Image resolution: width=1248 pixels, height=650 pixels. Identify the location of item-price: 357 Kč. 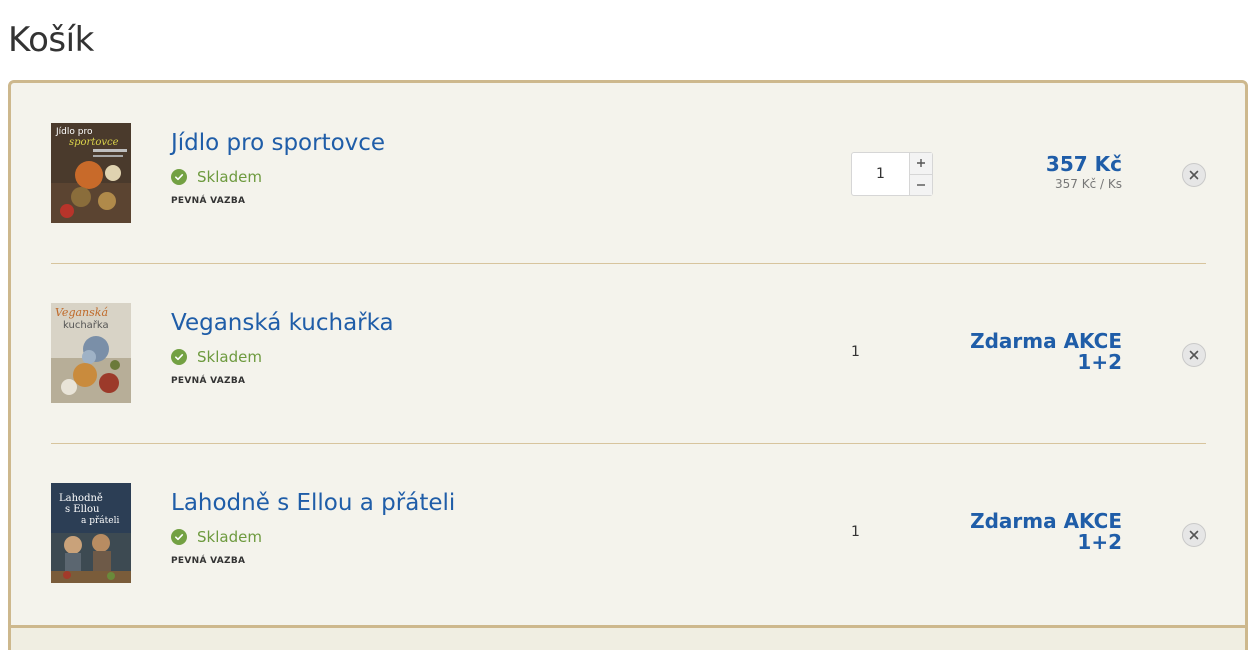
(1083, 164).